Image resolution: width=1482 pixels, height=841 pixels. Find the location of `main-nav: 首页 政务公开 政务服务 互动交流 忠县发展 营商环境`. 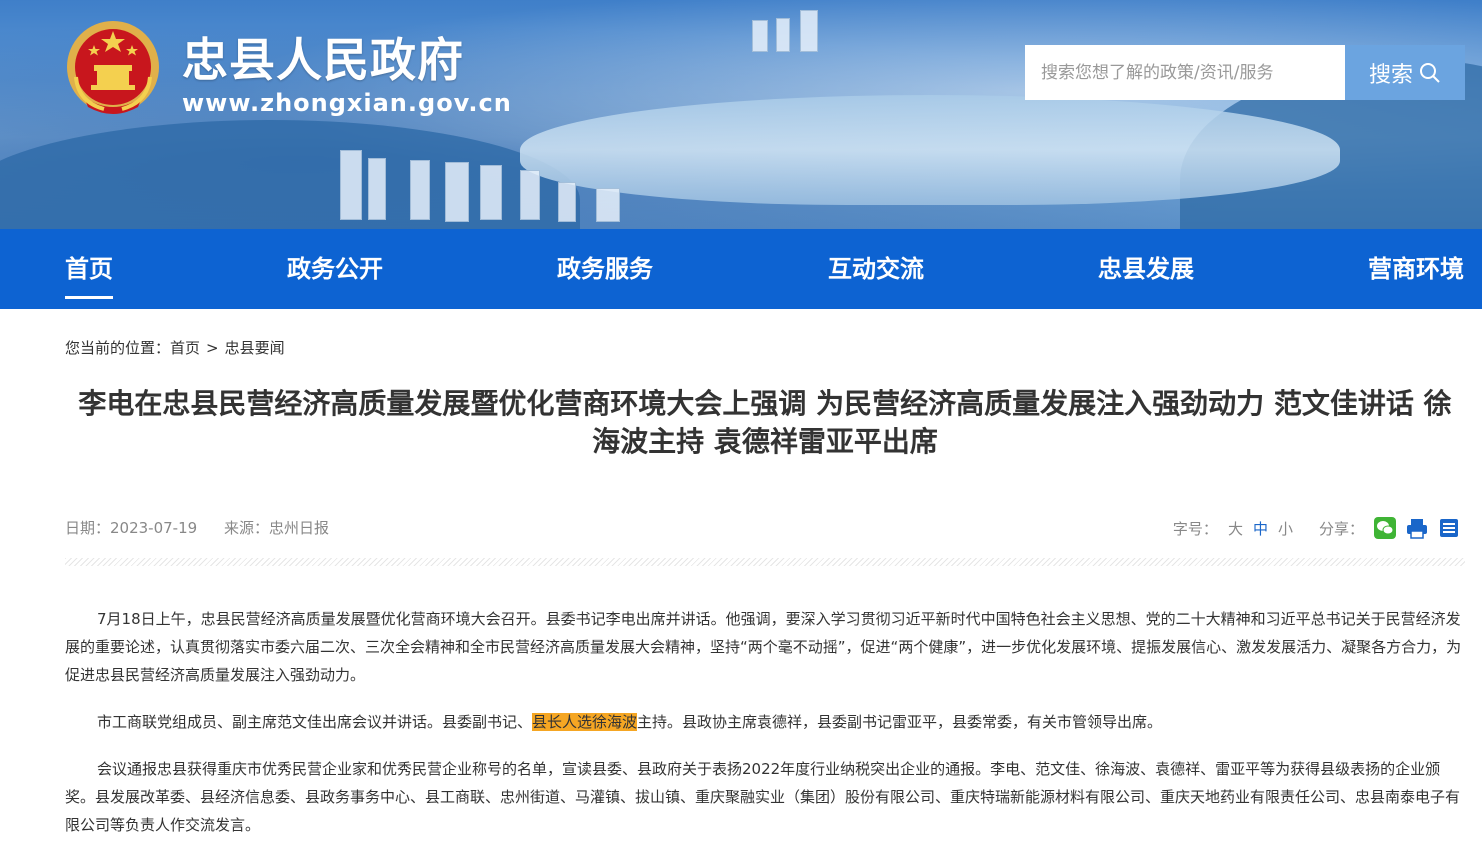

main-nav: 首页 政务公开 政务服务 互动交流 忠县发展 营商环境 is located at coordinates (741, 269).